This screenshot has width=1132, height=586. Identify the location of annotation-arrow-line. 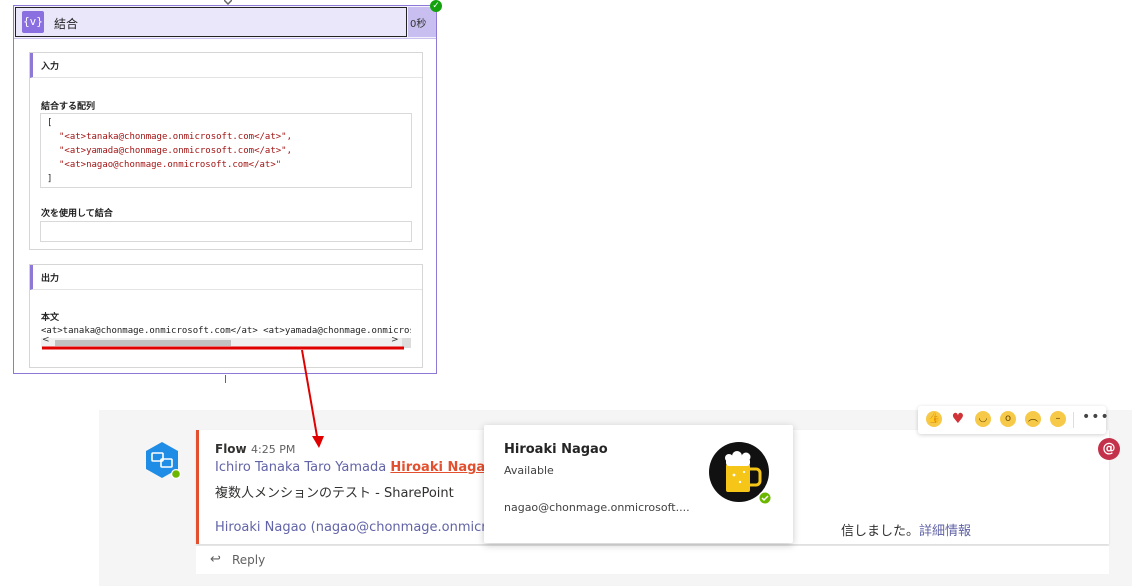
(310, 396).